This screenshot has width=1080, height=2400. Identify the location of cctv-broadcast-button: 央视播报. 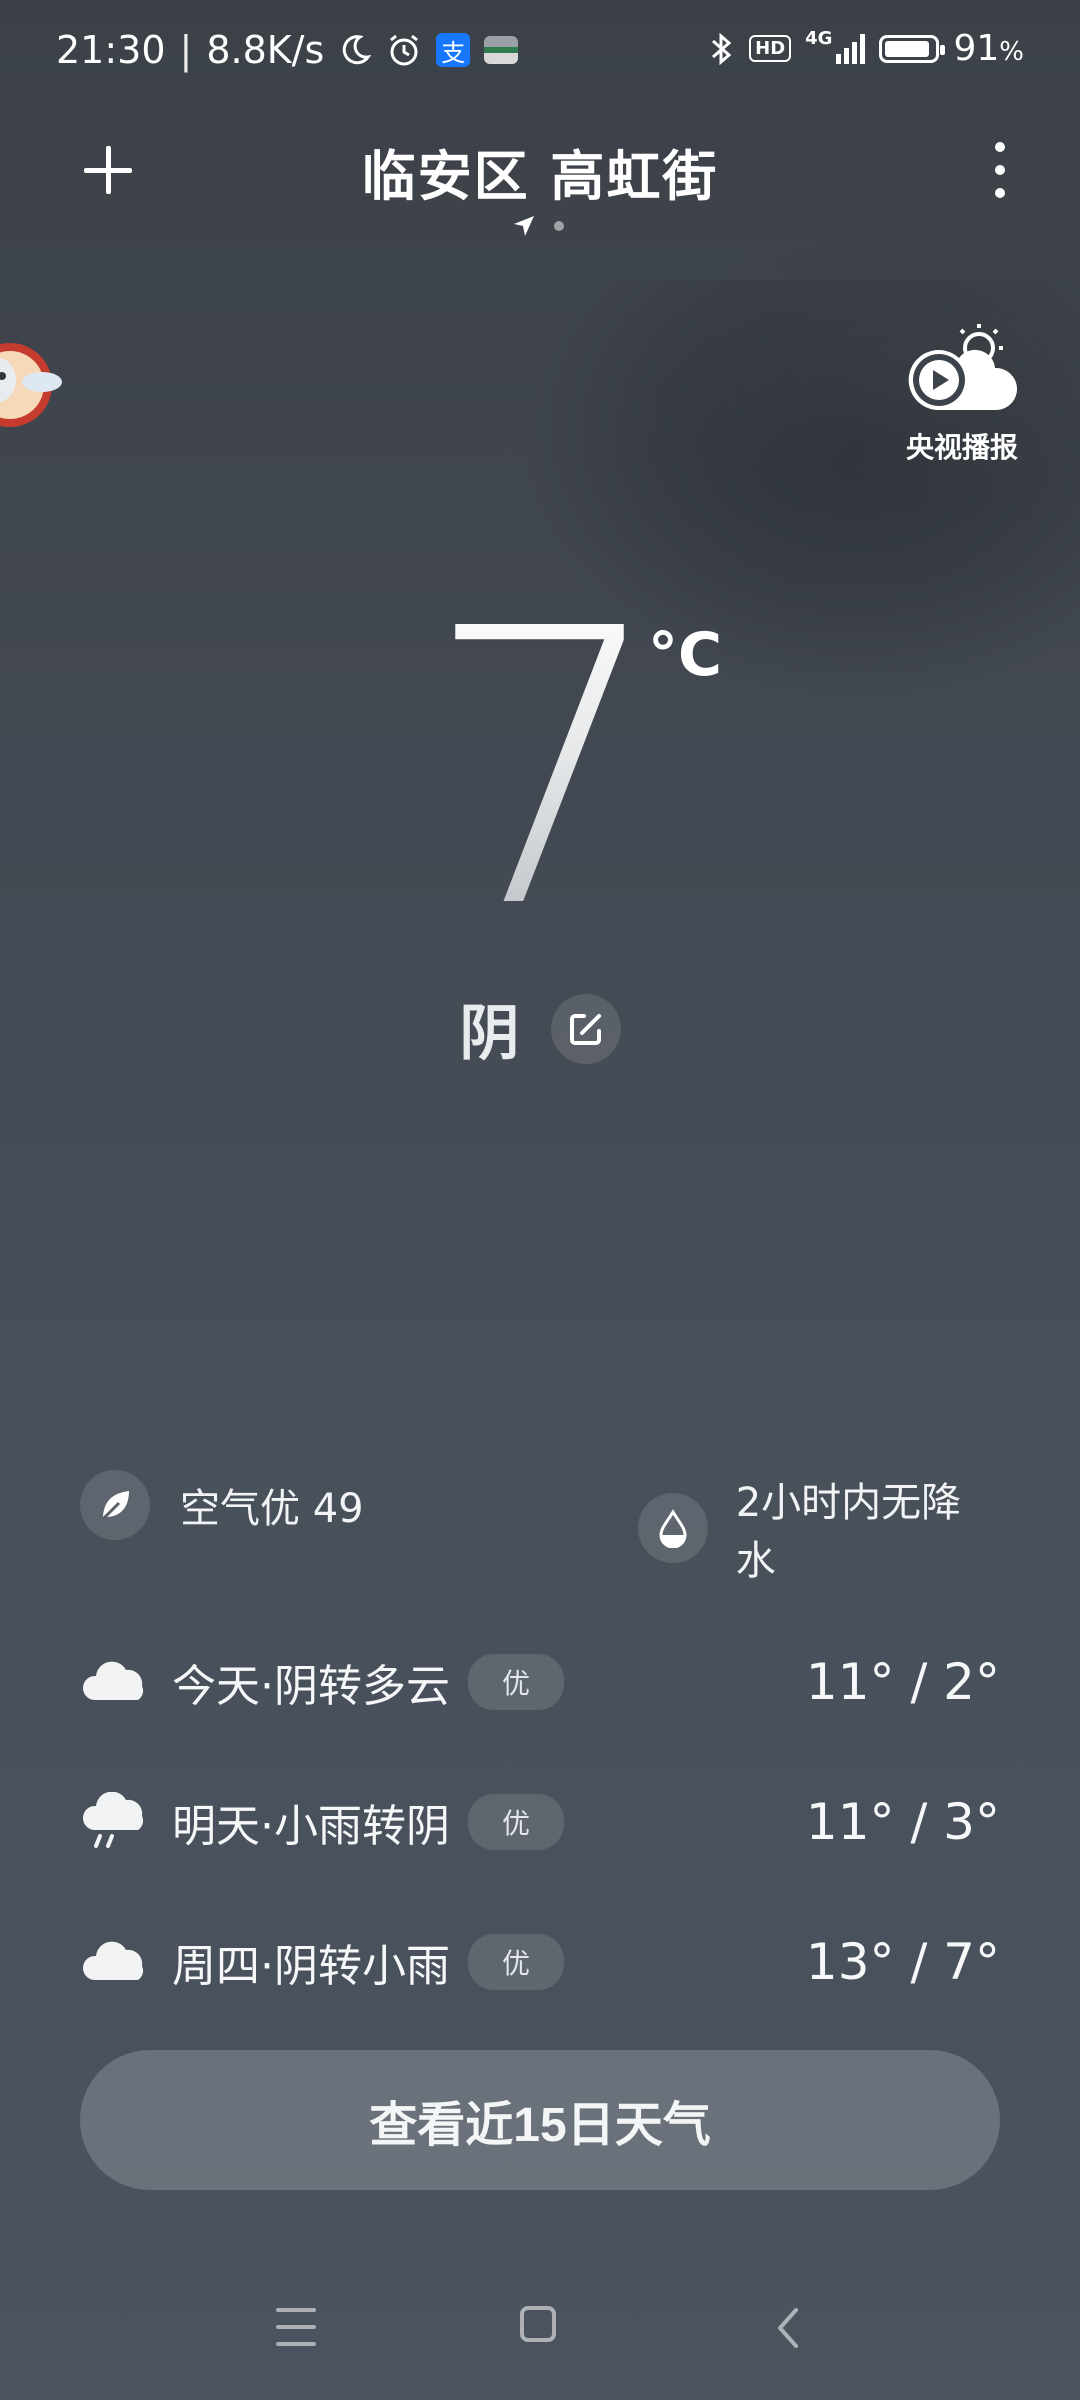
(962, 393).